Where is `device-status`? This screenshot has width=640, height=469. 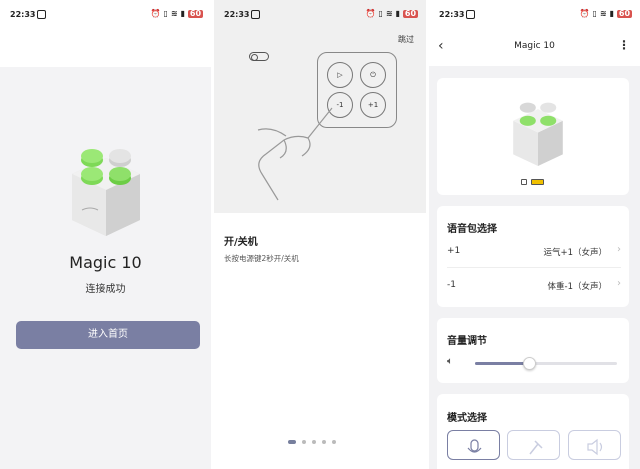 device-status is located at coordinates (532, 182).